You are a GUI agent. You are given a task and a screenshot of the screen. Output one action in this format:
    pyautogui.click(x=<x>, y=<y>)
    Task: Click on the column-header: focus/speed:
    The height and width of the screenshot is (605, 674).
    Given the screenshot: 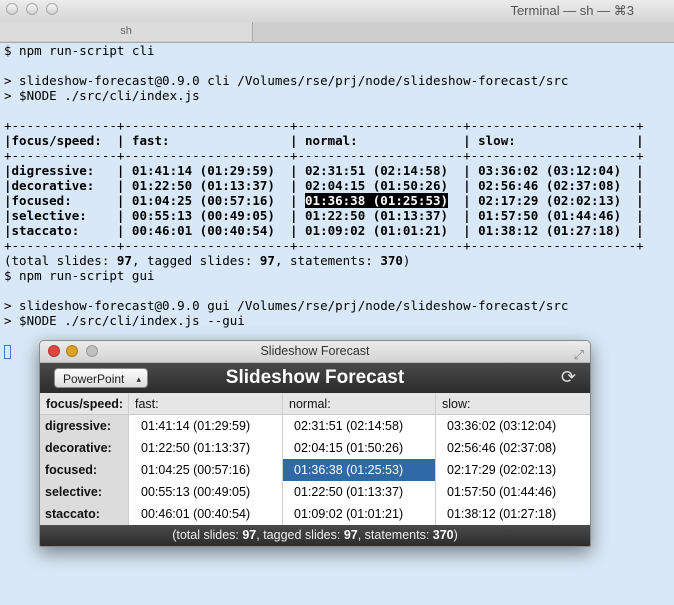 What is the action you would take?
    pyautogui.click(x=84, y=404)
    